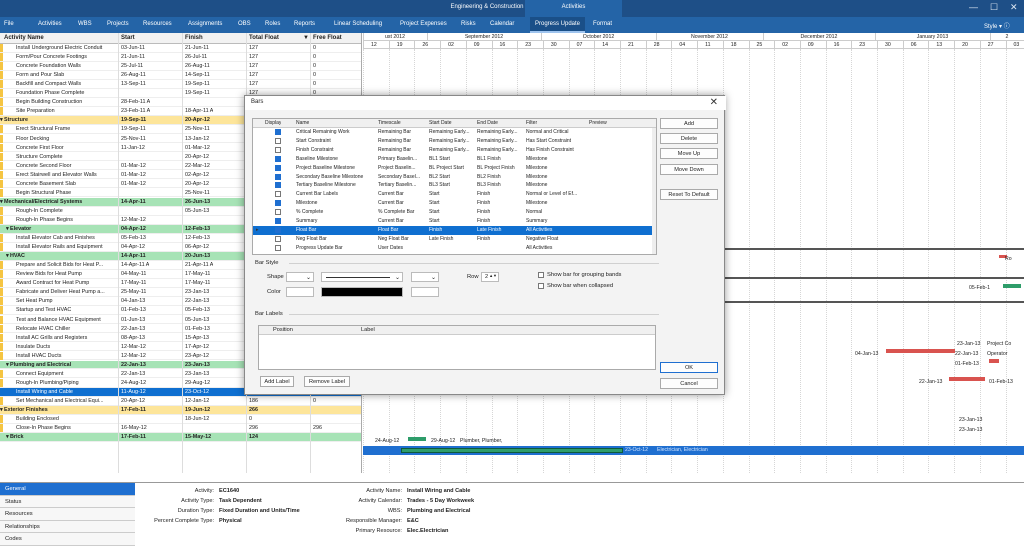 The width and height of the screenshot is (1024, 549). I want to click on shape-end-select: ⌄, so click(425, 277).